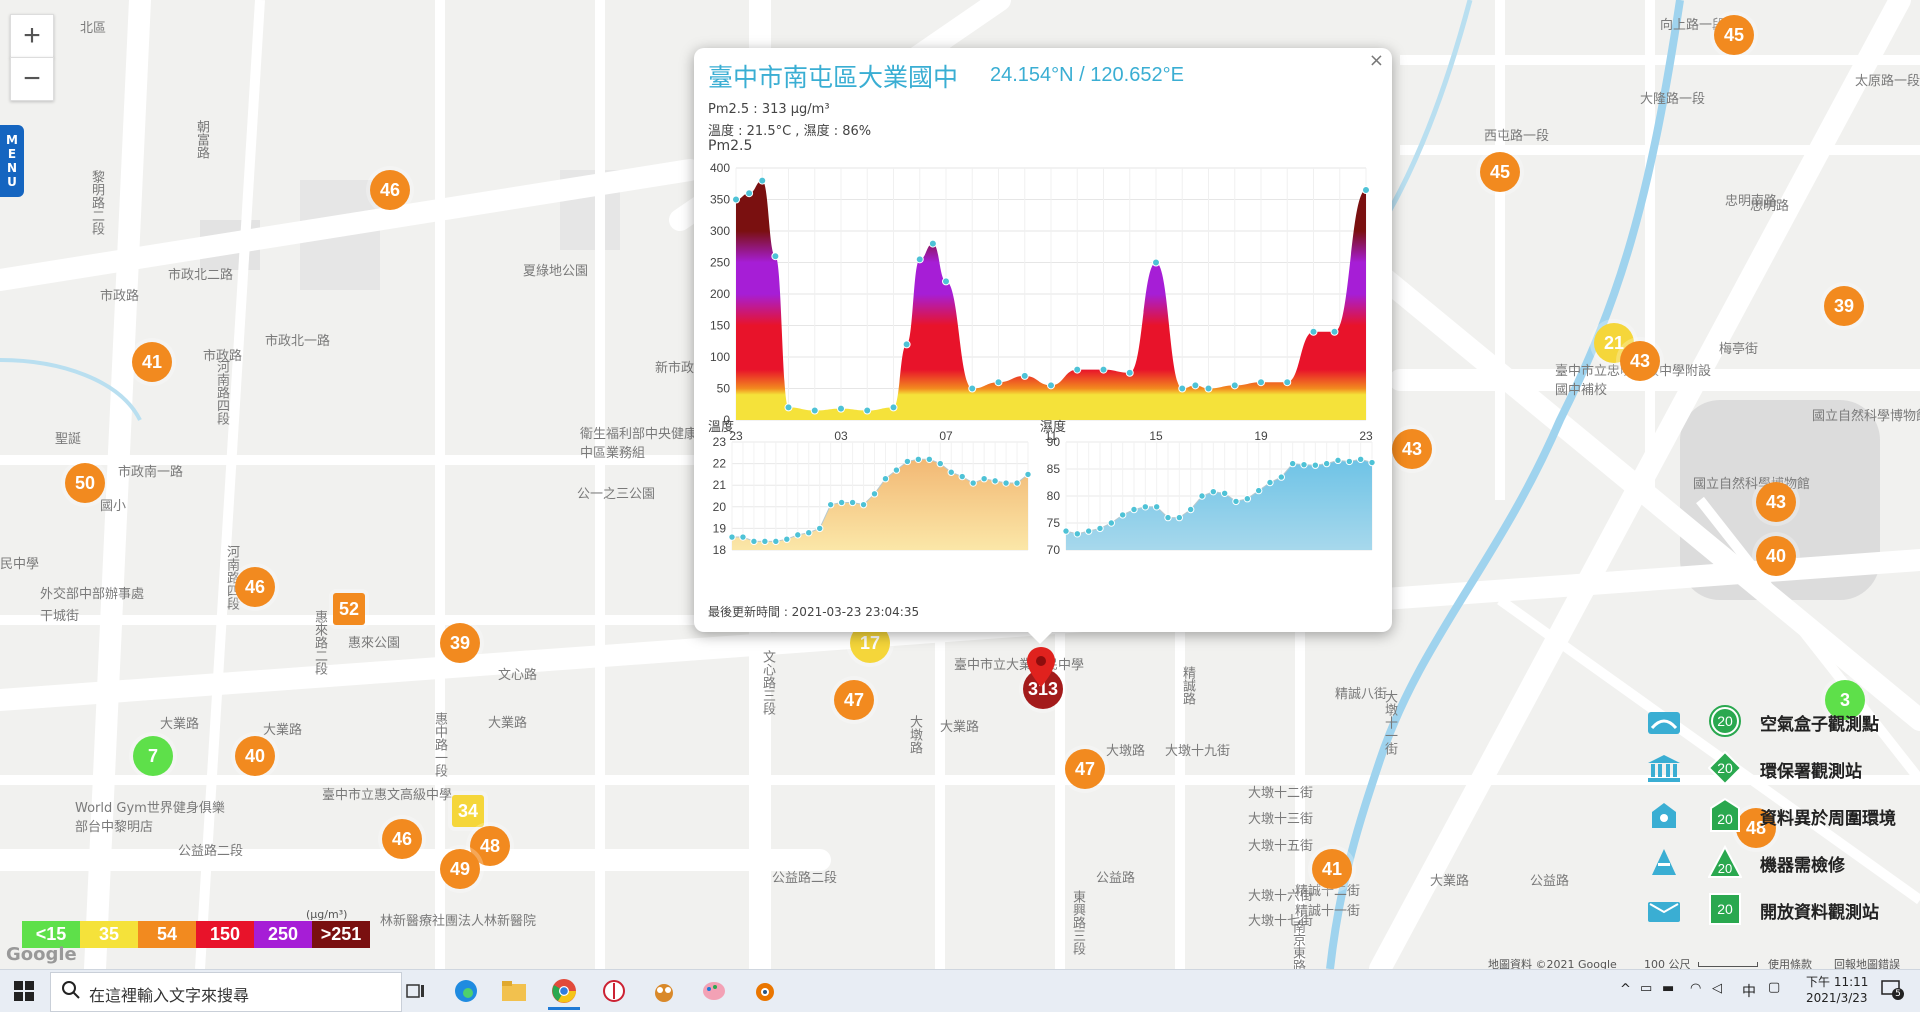  What do you see at coordinates (1790, 962) in the screenshot?
I see `terms-link: 使用條款` at bounding box center [1790, 962].